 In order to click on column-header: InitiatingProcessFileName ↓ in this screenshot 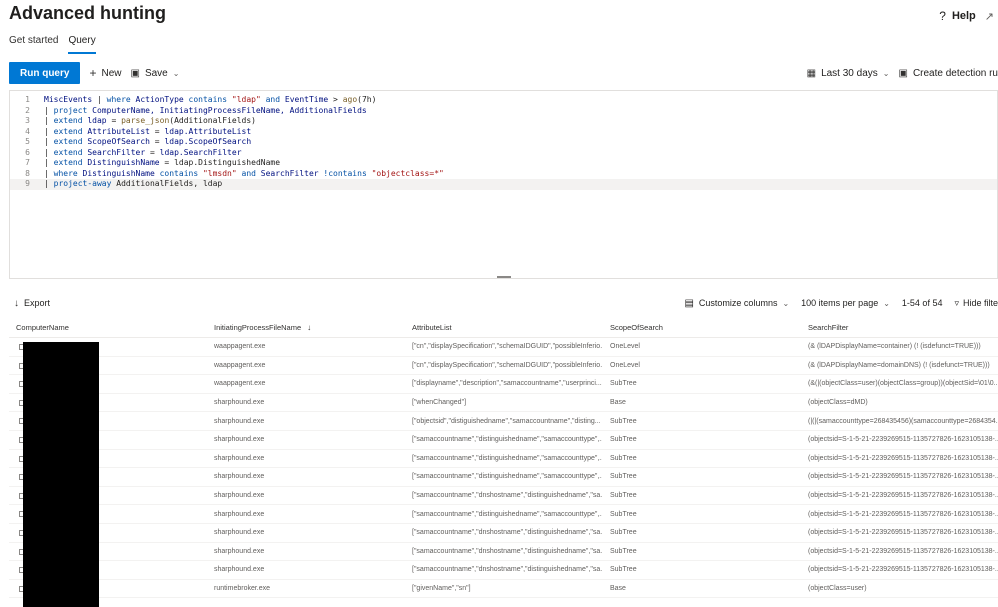, I will do `click(309, 327)`.